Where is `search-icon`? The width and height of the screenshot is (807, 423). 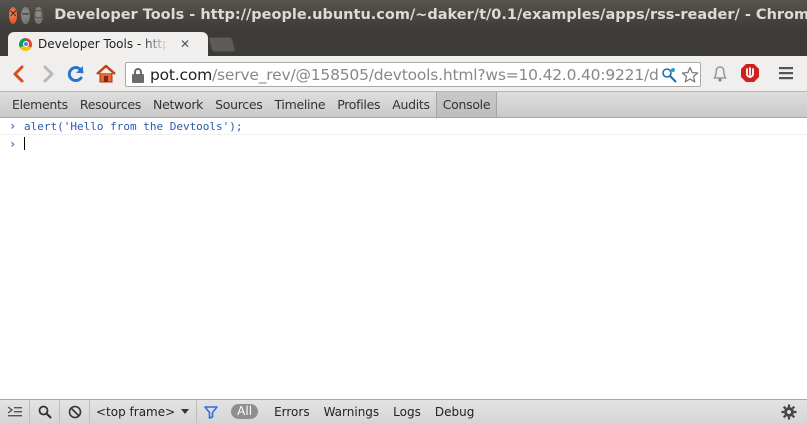
search-icon is located at coordinates (45, 412).